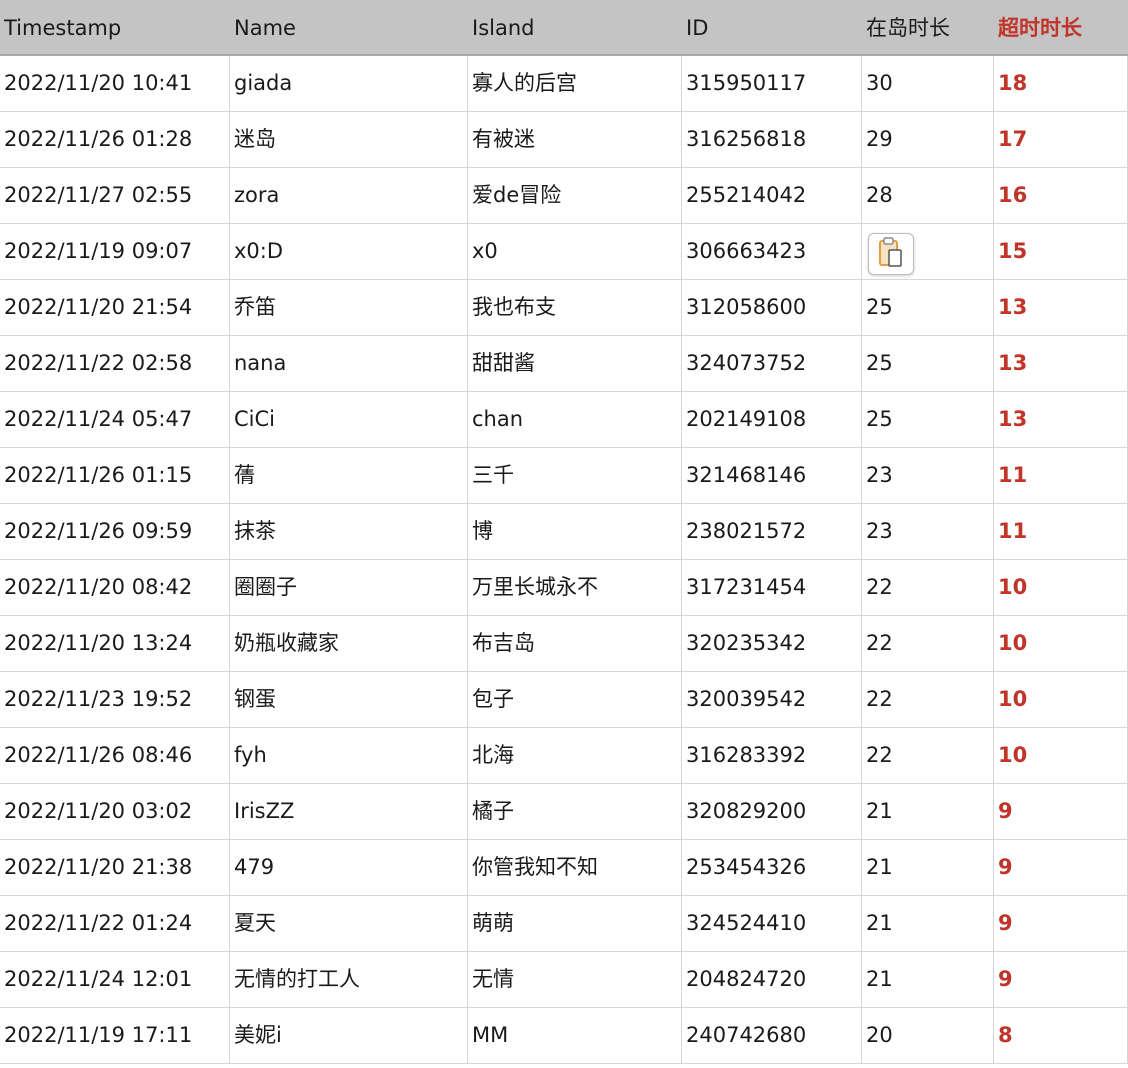  Describe the element at coordinates (115, 195) in the screenshot. I see `cell-timestamp: 2022/11/27 02:55` at that location.